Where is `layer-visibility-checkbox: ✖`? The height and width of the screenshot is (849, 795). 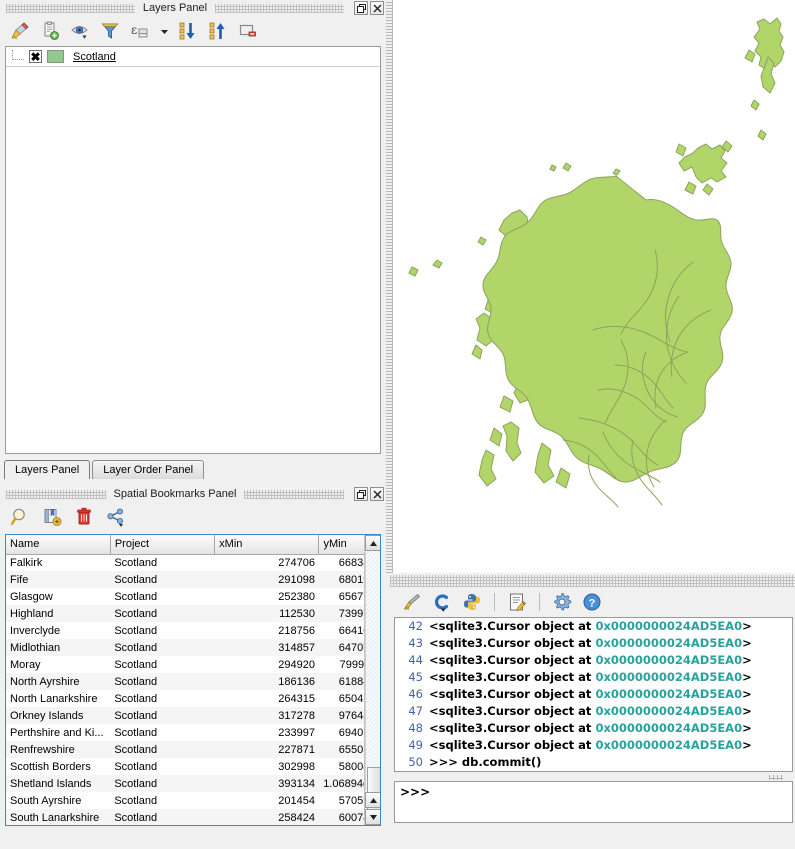
layer-visibility-checkbox: ✖ is located at coordinates (35, 56).